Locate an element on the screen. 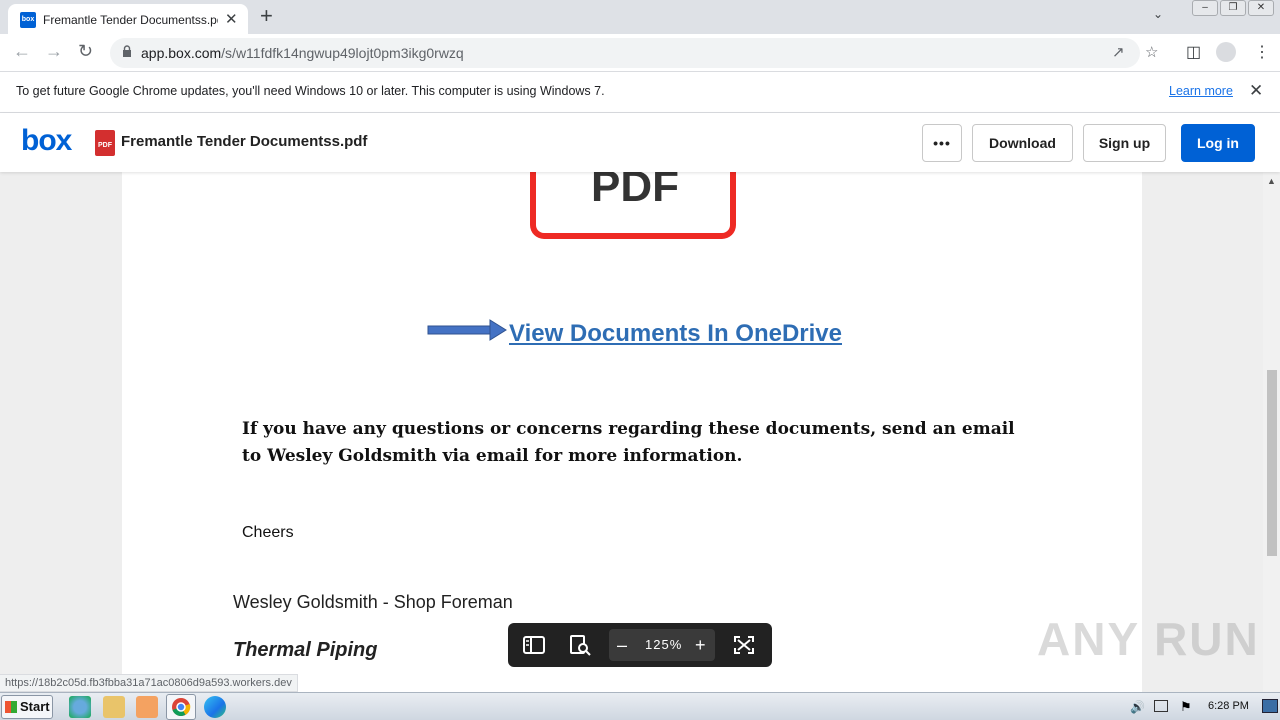 Image resolution: width=1280 pixels, height=720 pixels. infobar-close-icon: ✕ is located at coordinates (1256, 91).